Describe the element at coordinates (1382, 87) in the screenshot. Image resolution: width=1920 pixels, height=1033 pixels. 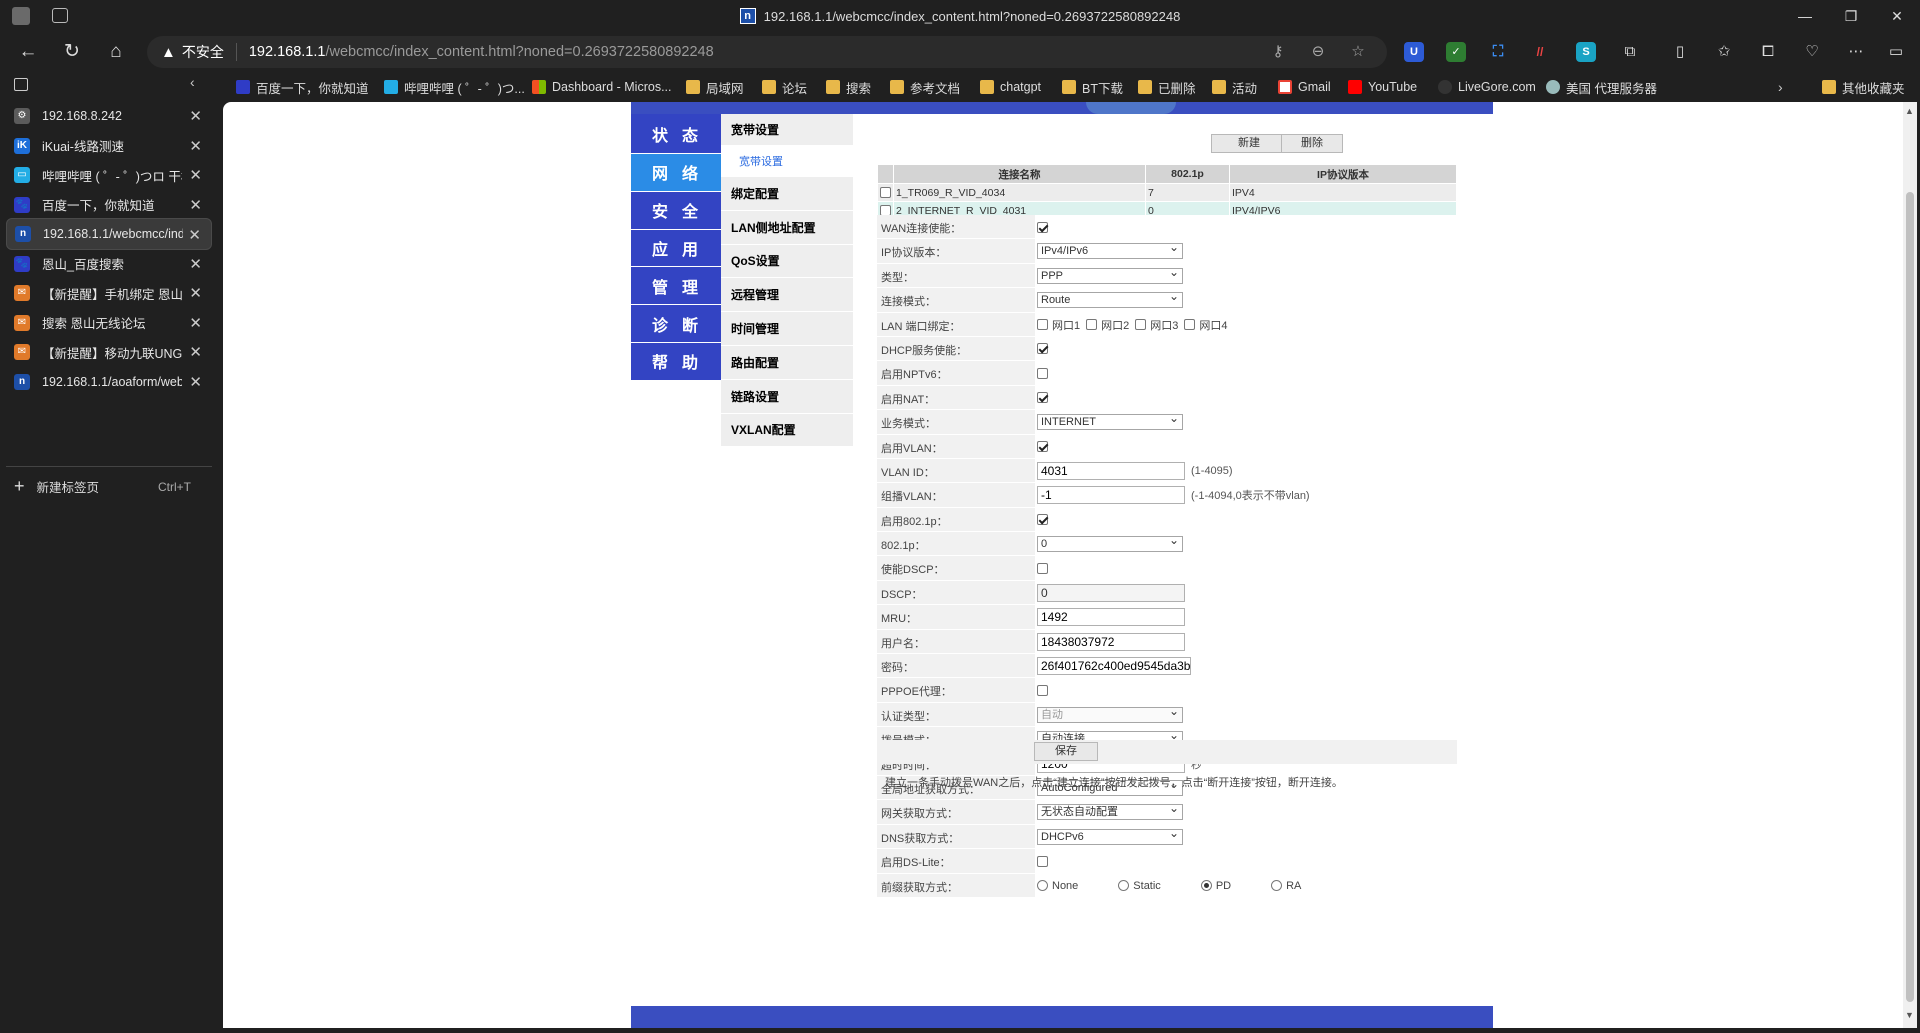
I see `bookmark-youtube: YouTube` at that location.